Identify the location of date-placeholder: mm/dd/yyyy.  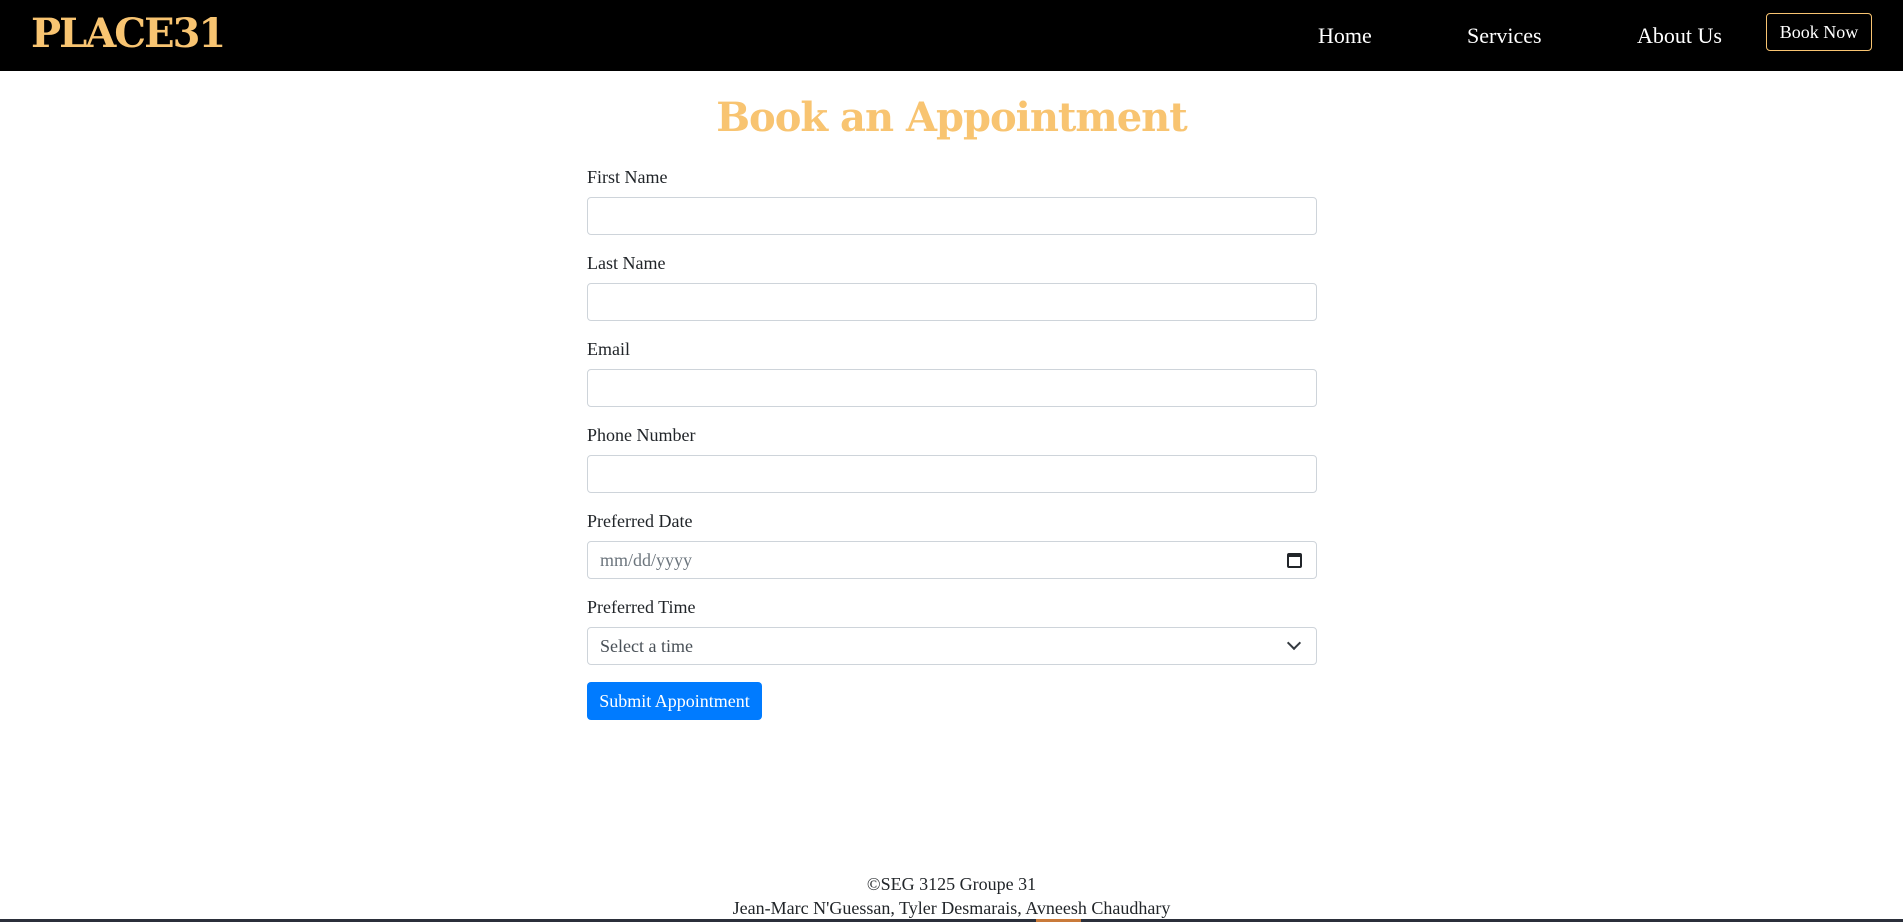
(646, 560).